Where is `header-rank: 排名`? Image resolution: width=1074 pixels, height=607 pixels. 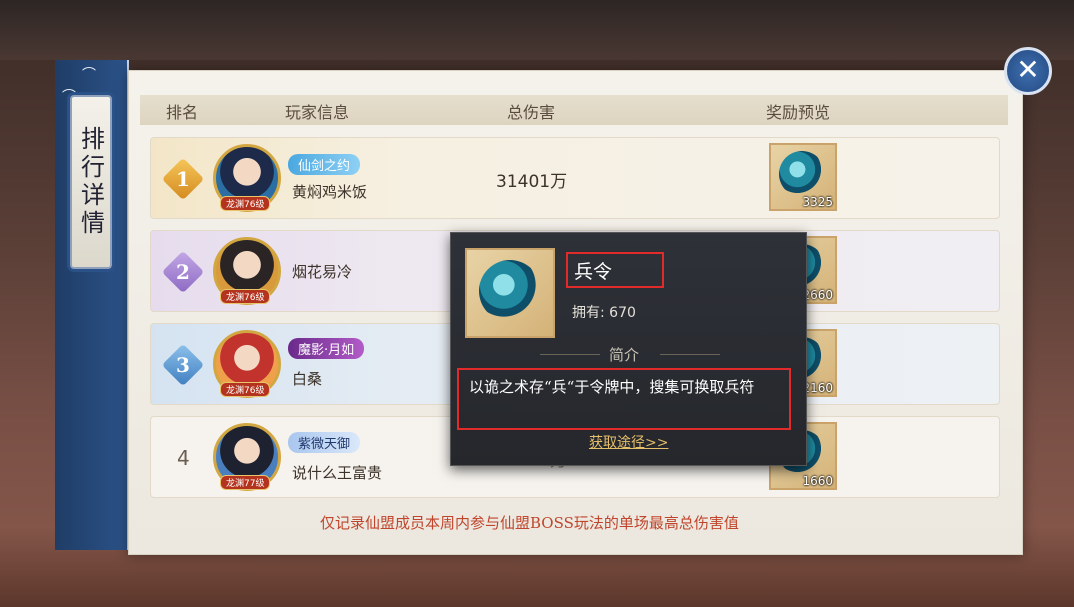 header-rank: 排名 is located at coordinates (182, 112).